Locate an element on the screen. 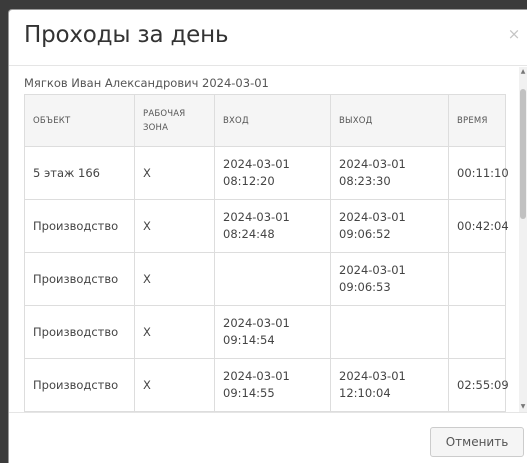  cell-entry: 2024-03-01 09:14:54 is located at coordinates (272, 332).